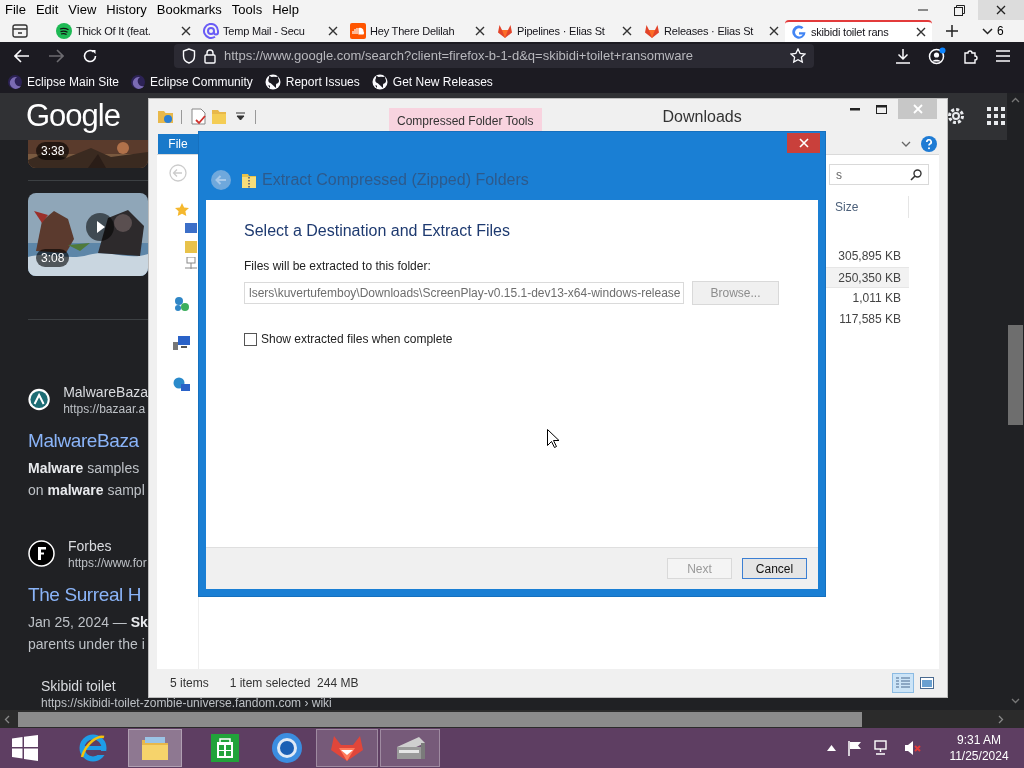  Describe the element at coordinates (867, 319) in the screenshot. I see `size-cell: 117,585 KB` at that location.